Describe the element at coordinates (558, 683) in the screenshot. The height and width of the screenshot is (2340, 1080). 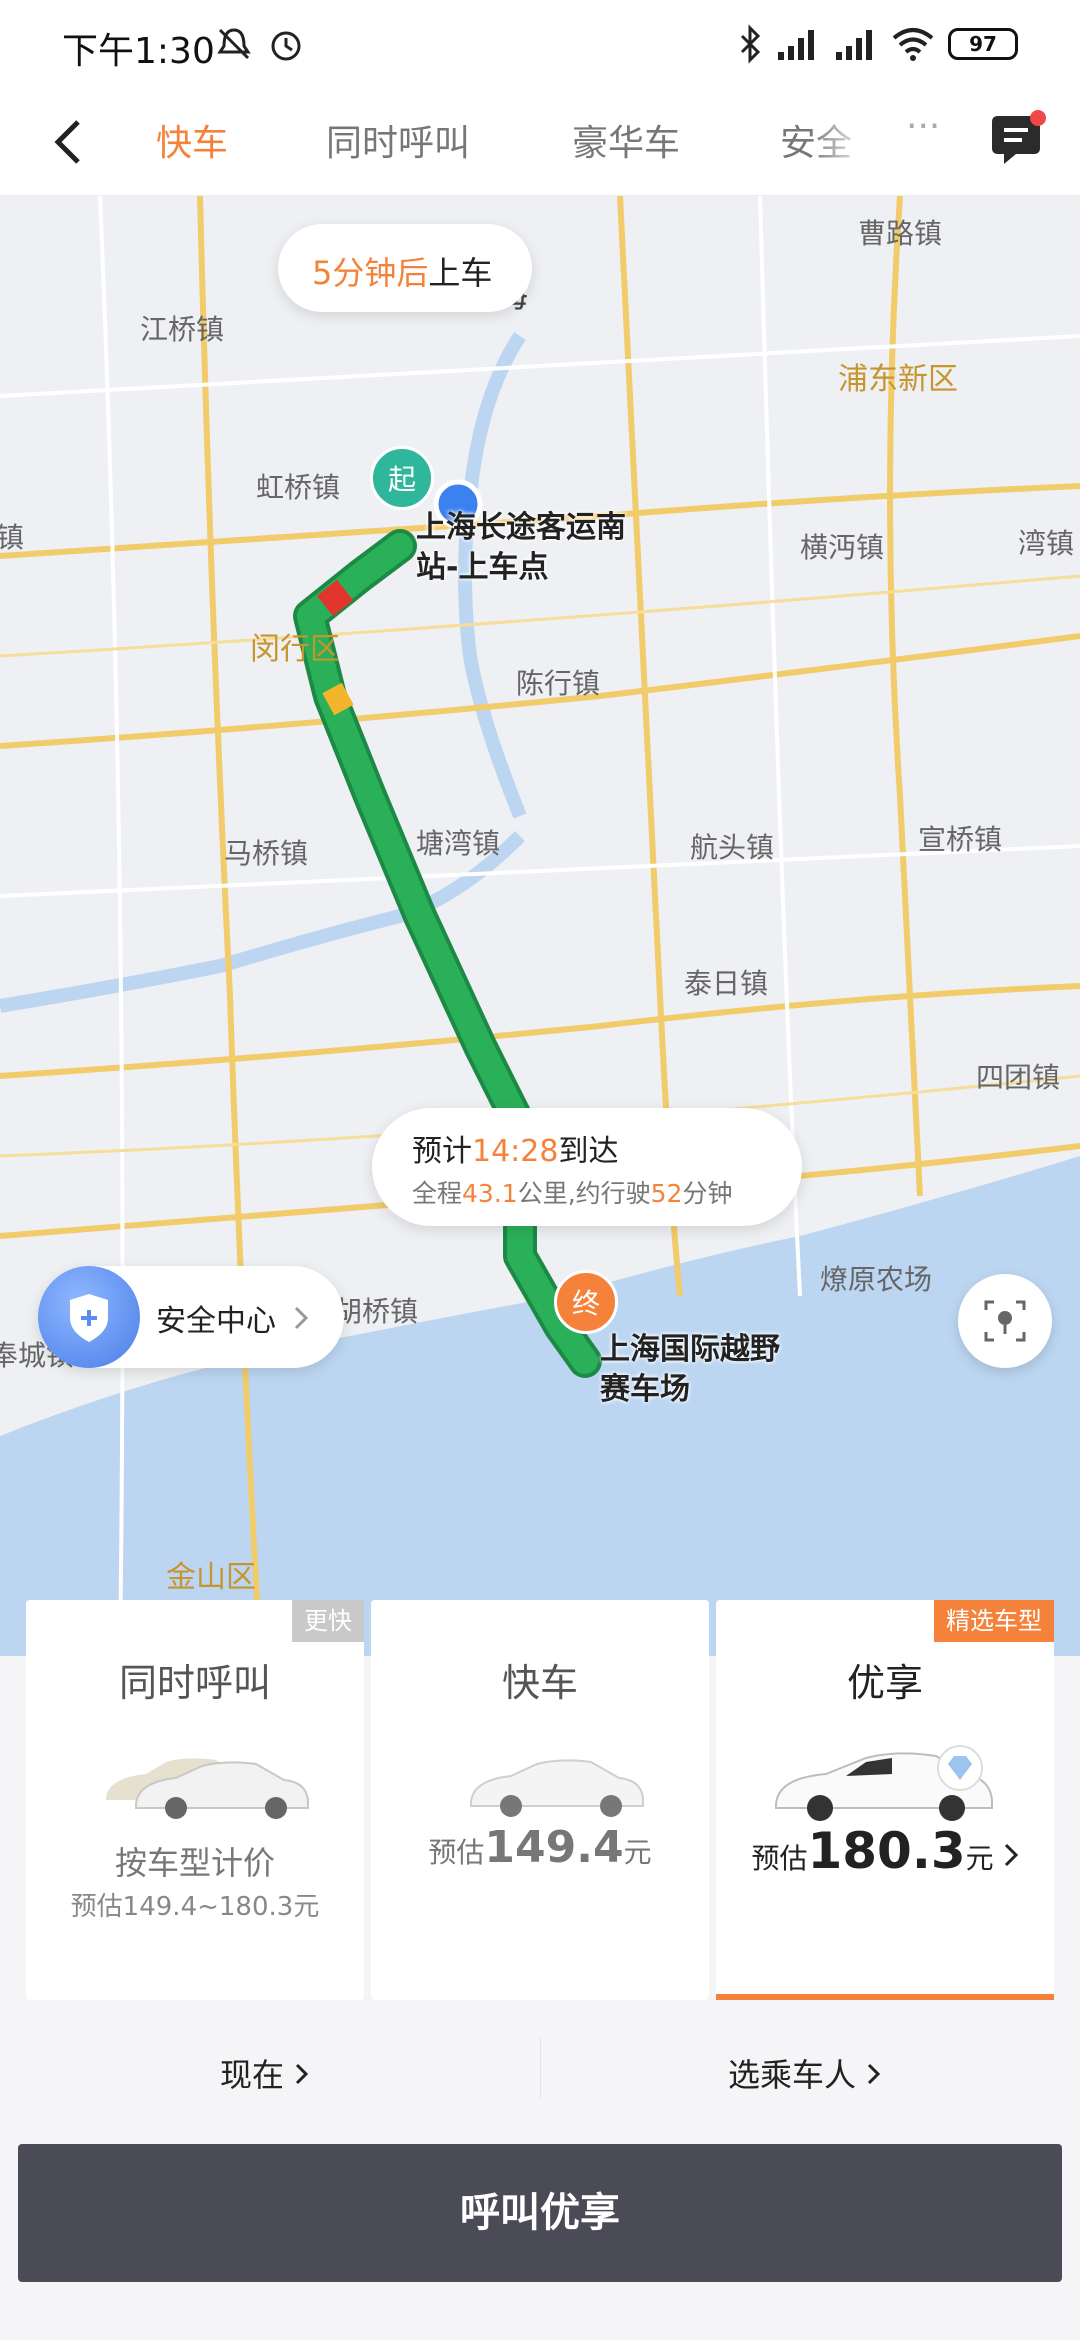
I see `map-label: 陈行镇` at that location.